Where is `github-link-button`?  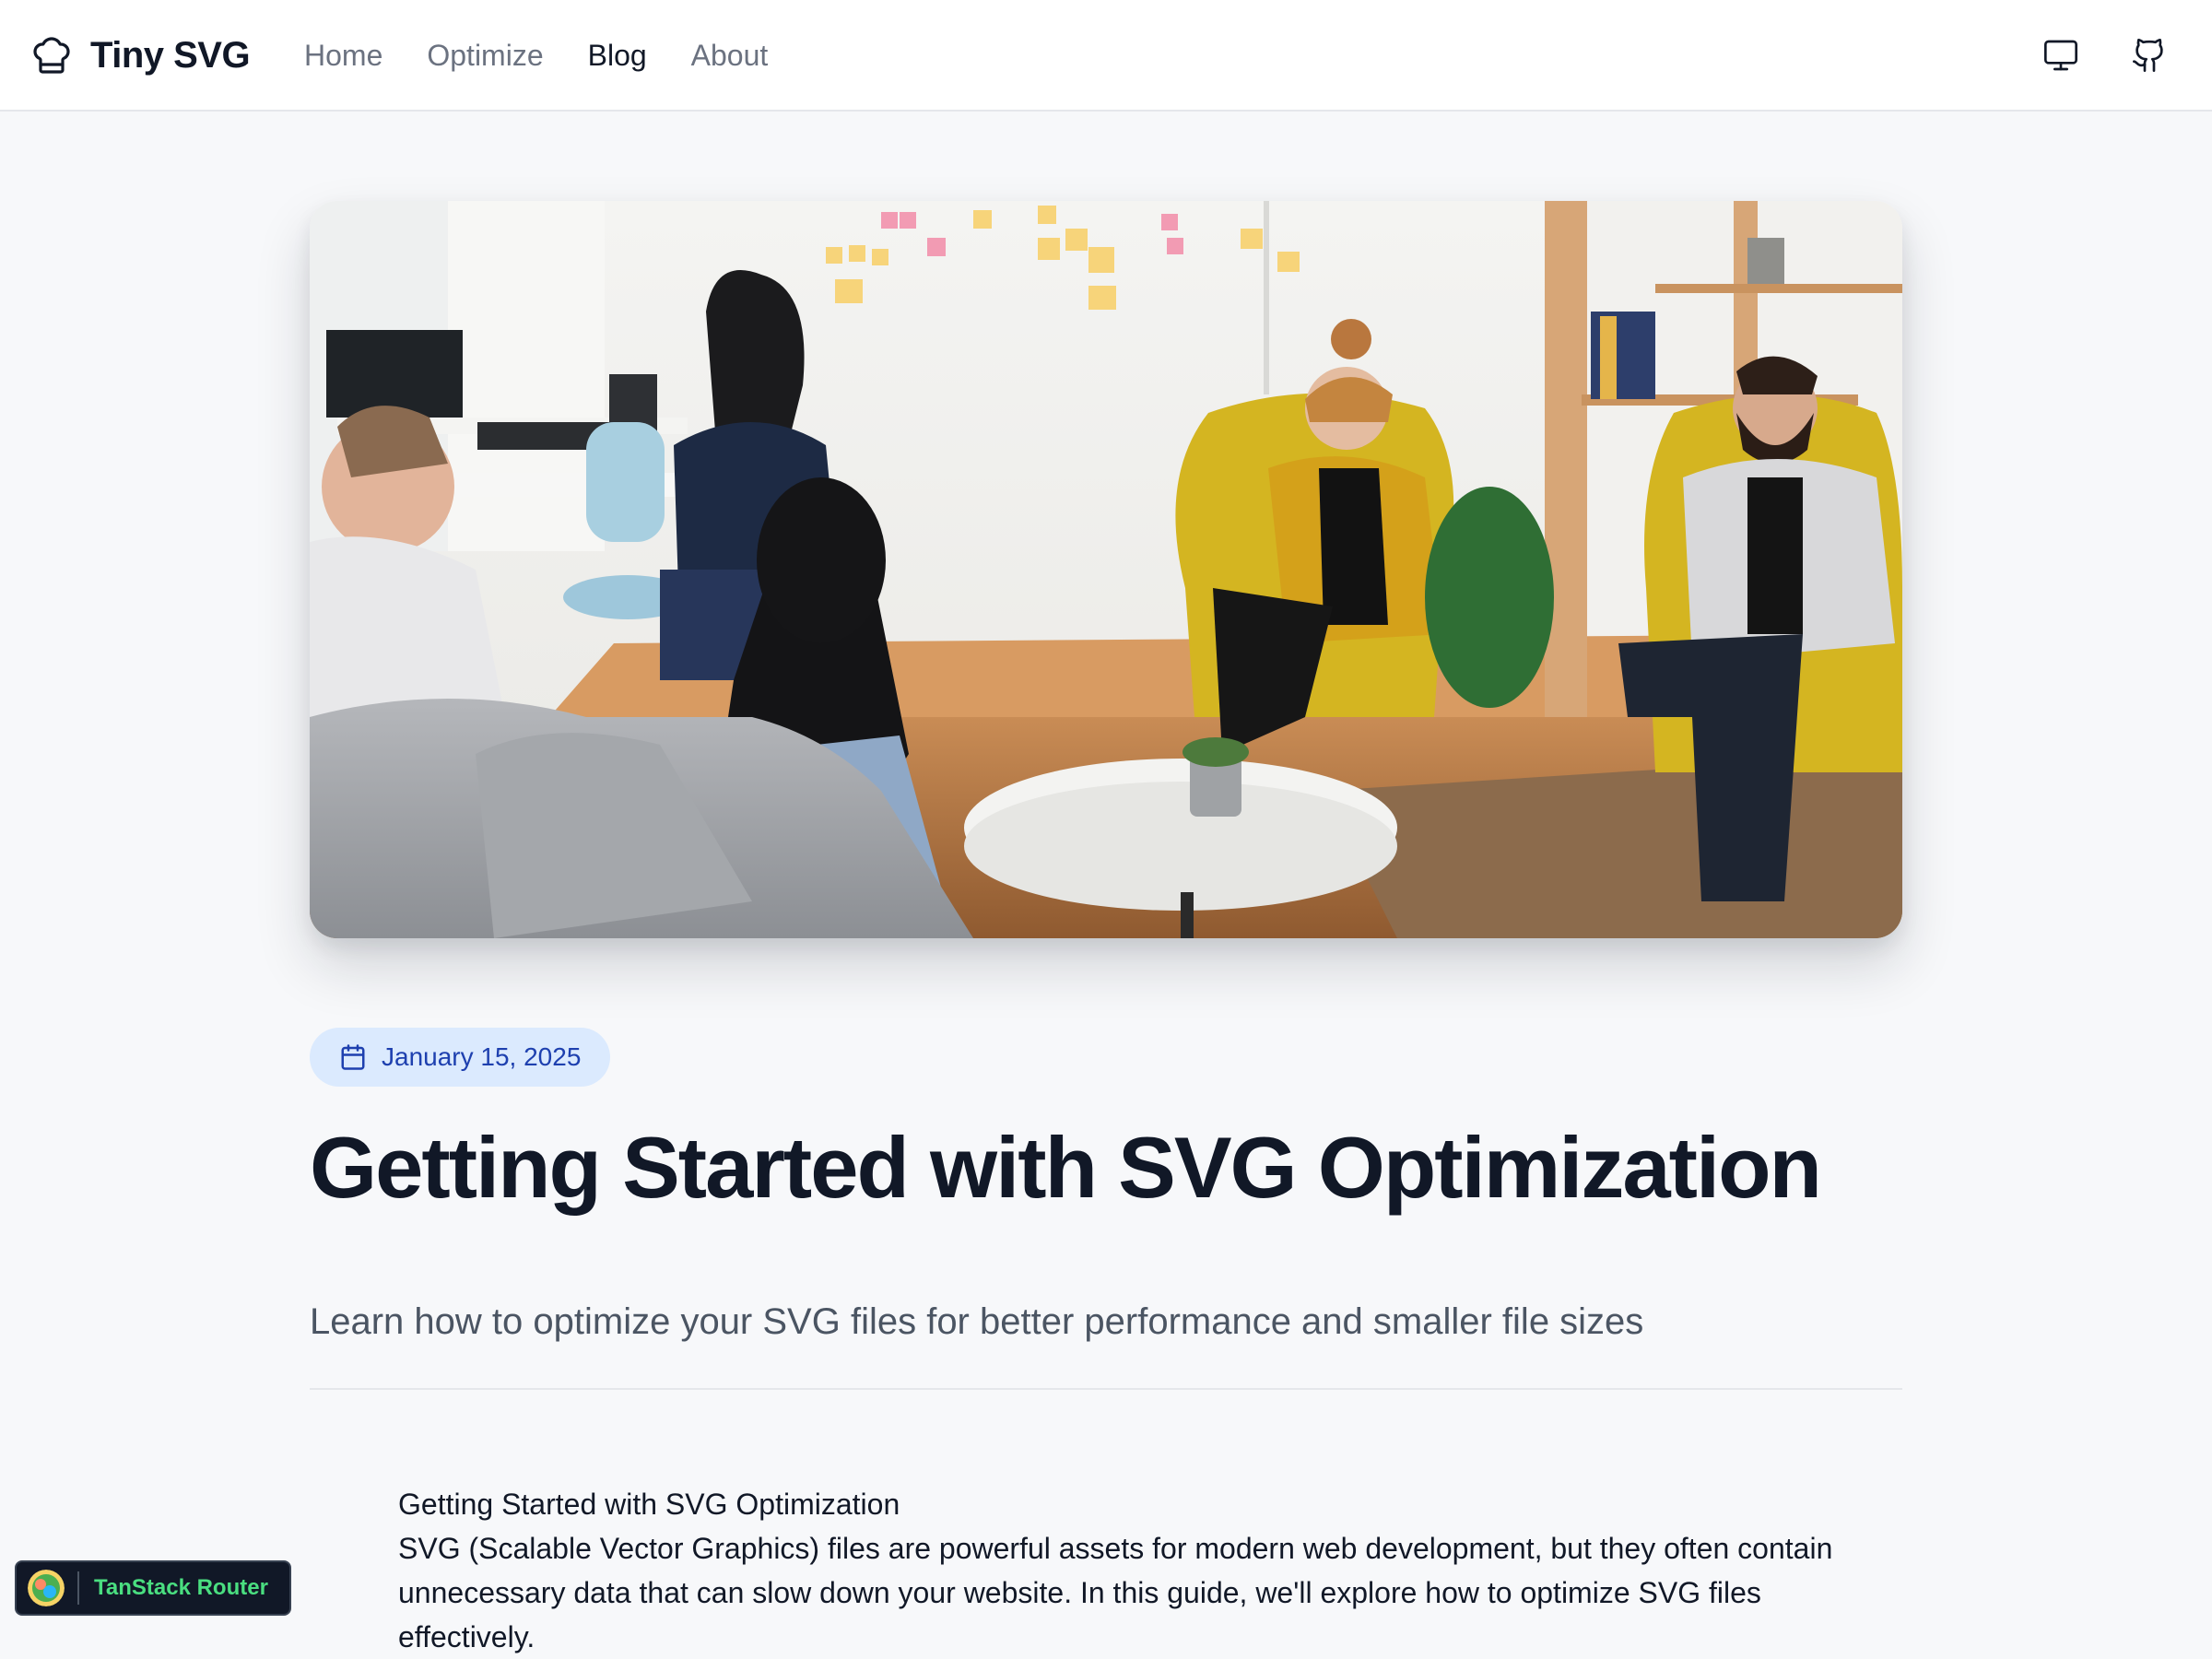 github-link-button is located at coordinates (2149, 55).